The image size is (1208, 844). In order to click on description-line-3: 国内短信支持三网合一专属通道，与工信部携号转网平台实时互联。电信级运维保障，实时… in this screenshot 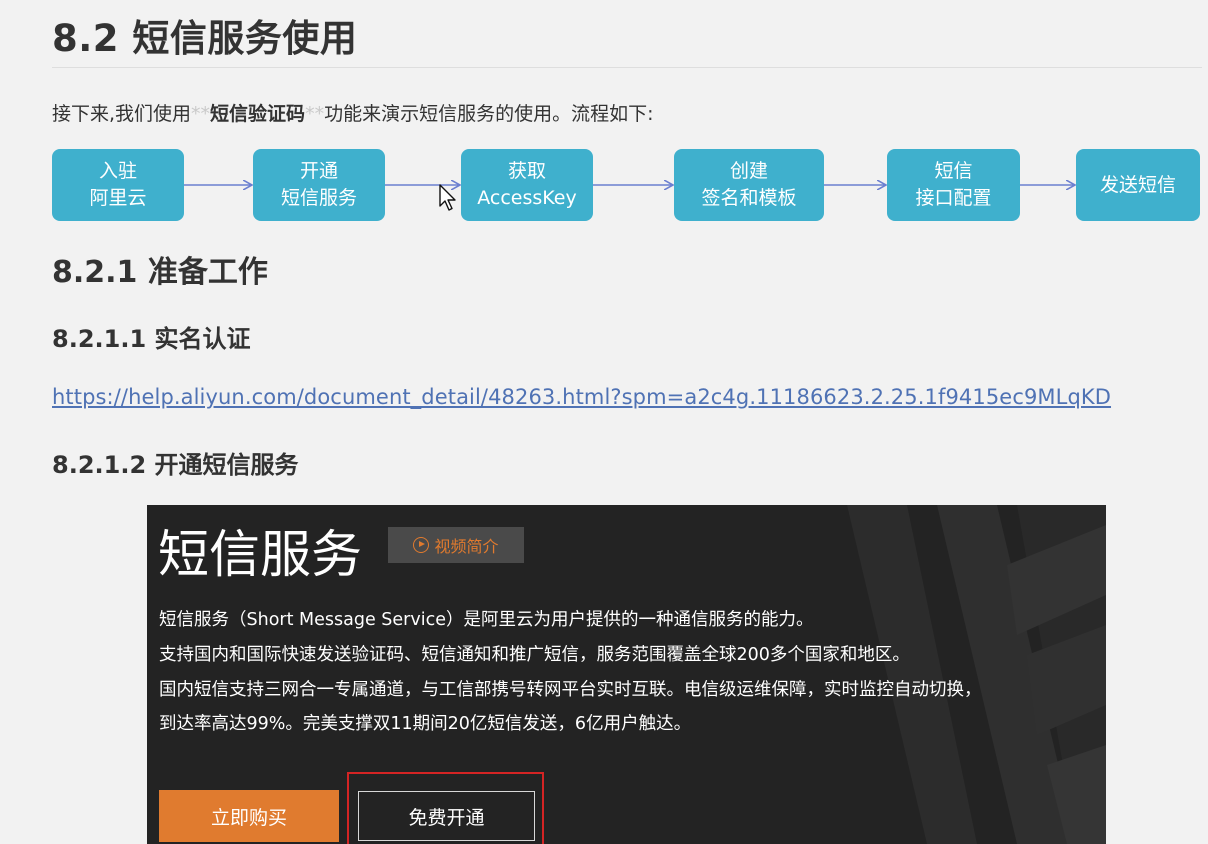, I will do `click(570, 690)`.